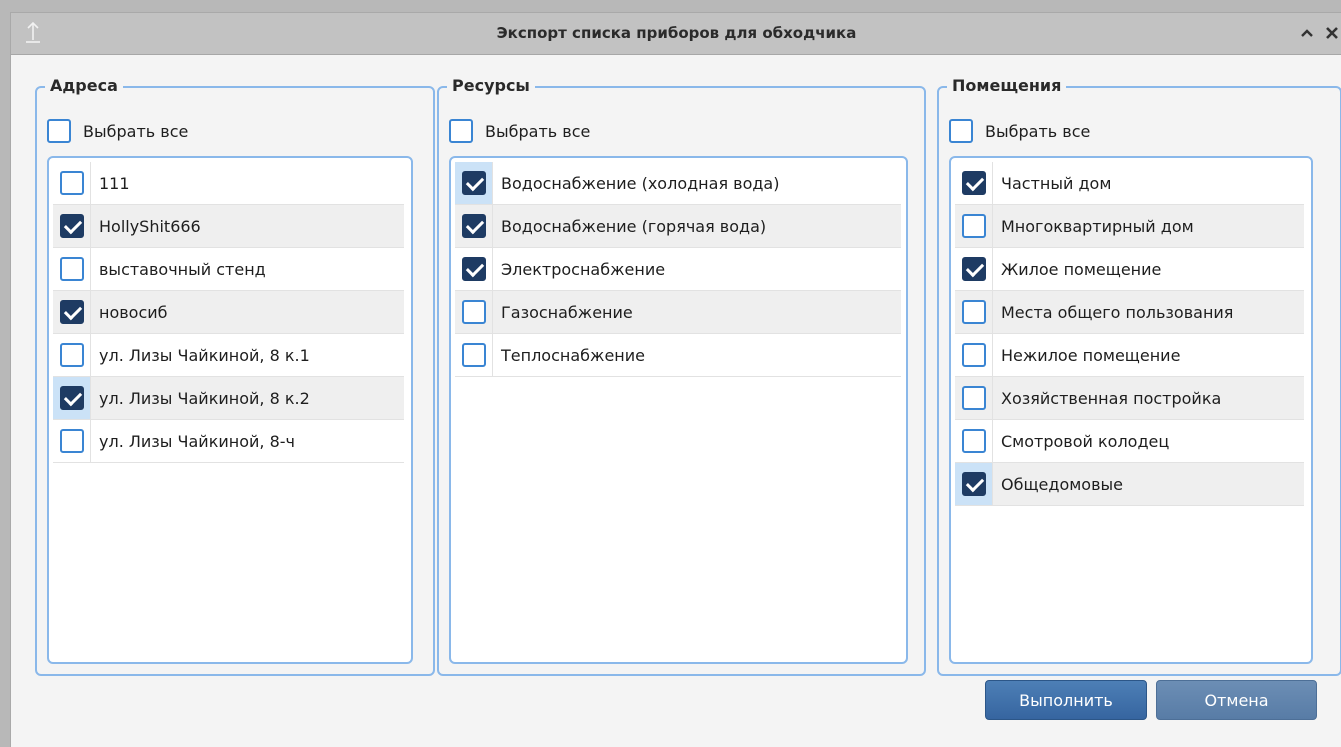  Describe the element at coordinates (133, 312) in the screenshot. I see `list-item-label: новосиб` at that location.